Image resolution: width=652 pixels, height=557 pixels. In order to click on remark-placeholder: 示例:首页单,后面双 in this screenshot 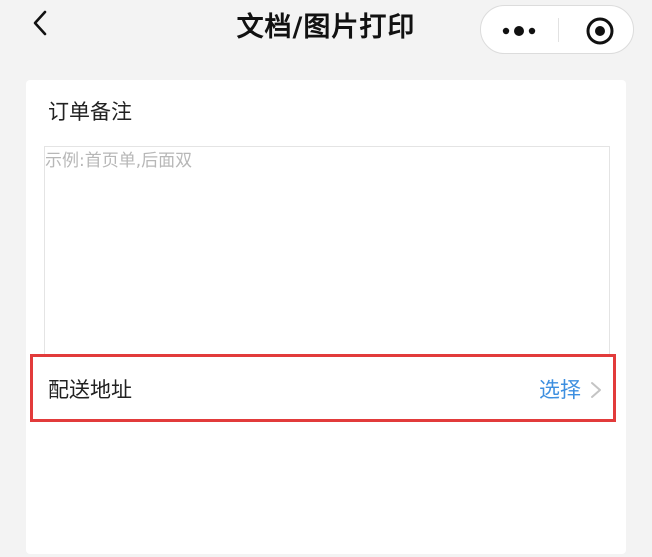, I will do `click(119, 161)`.